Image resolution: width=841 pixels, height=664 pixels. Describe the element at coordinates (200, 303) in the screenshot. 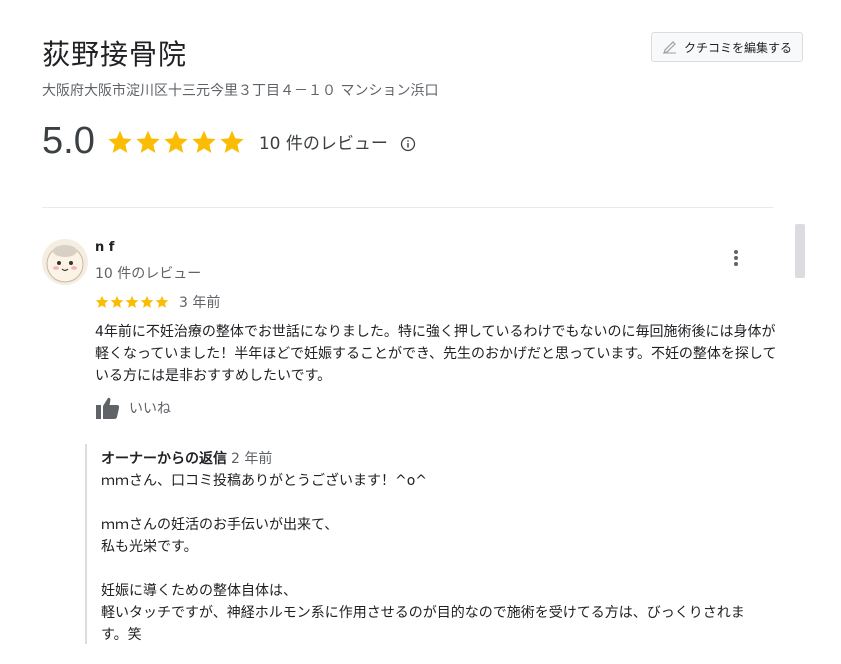

I see `review-date: 3 年前` at that location.